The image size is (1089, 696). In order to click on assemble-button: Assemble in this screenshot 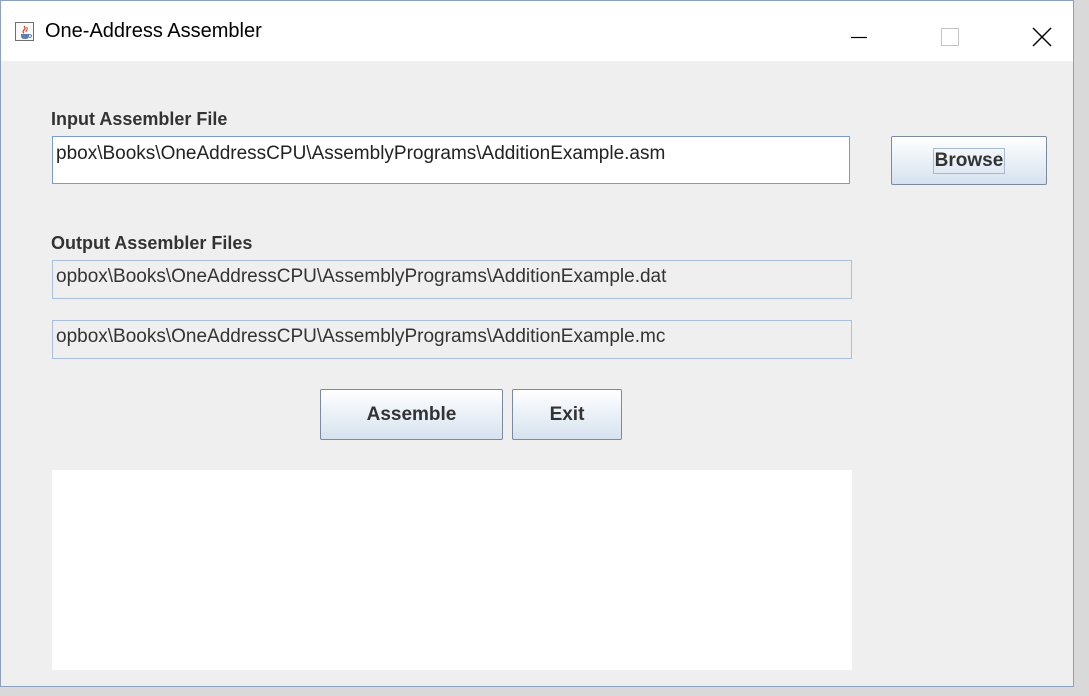, I will do `click(411, 414)`.